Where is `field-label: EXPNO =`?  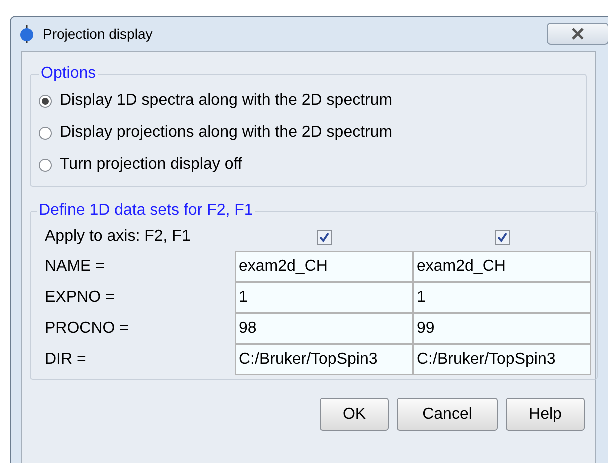 field-label: EXPNO = is located at coordinates (80, 298).